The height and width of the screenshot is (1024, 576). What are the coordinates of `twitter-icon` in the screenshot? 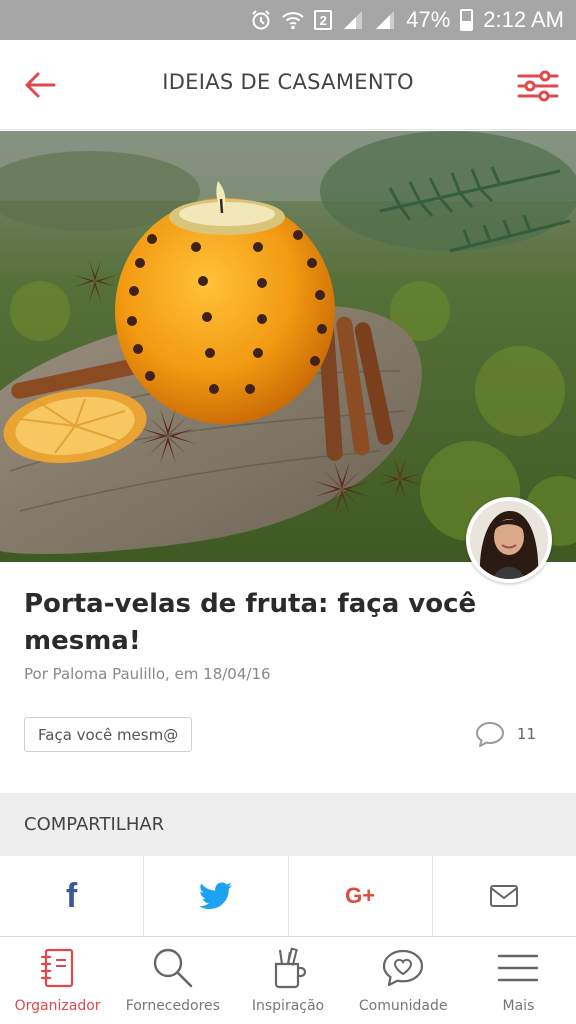 It's located at (215, 896).